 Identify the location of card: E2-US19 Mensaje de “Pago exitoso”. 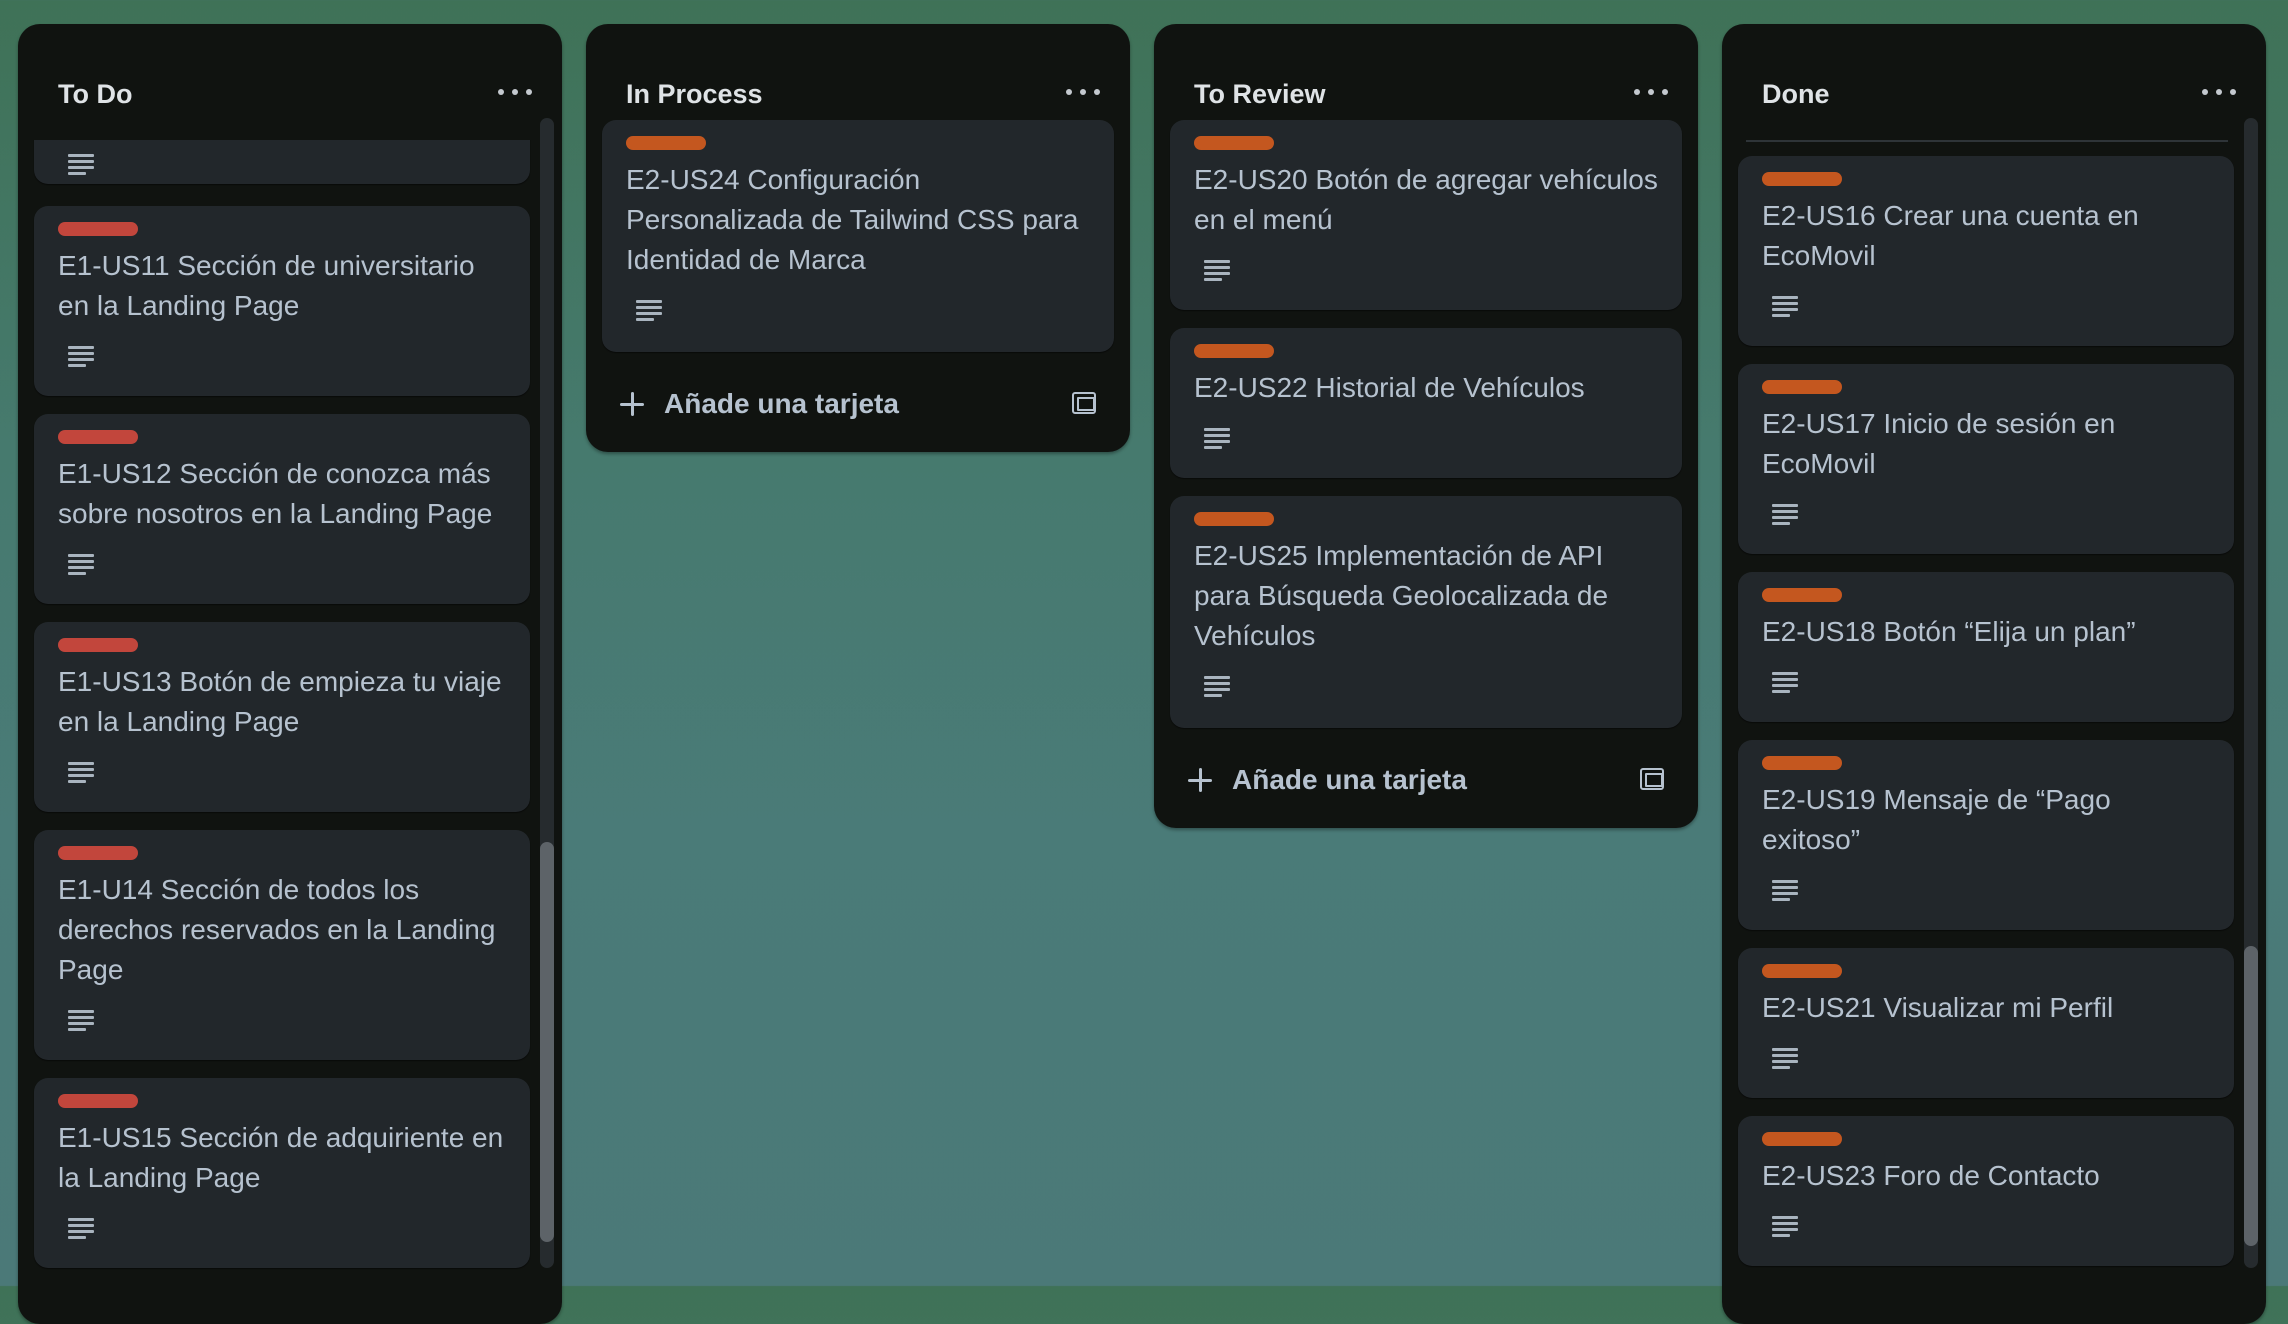
(1986, 835).